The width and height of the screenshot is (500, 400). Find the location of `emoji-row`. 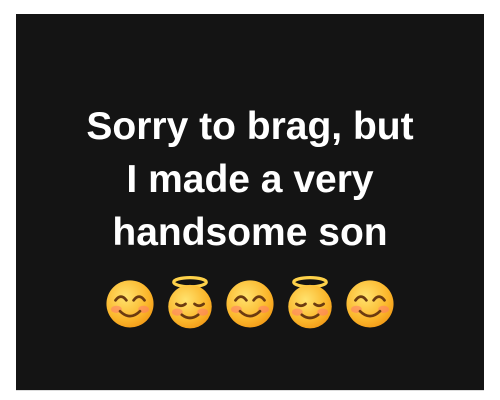

emoji-row is located at coordinates (250, 304).